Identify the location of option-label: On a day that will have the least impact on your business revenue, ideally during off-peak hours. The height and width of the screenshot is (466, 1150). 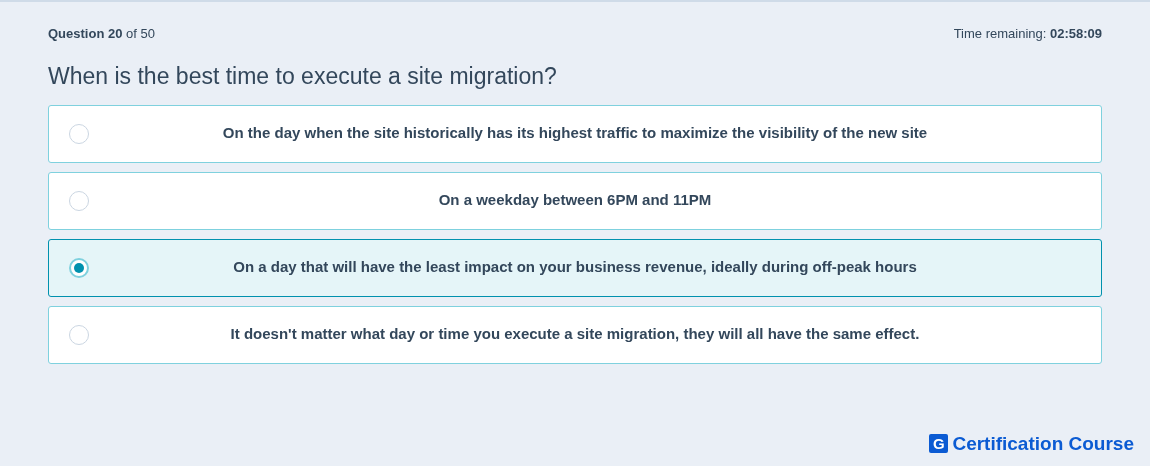
(575, 267).